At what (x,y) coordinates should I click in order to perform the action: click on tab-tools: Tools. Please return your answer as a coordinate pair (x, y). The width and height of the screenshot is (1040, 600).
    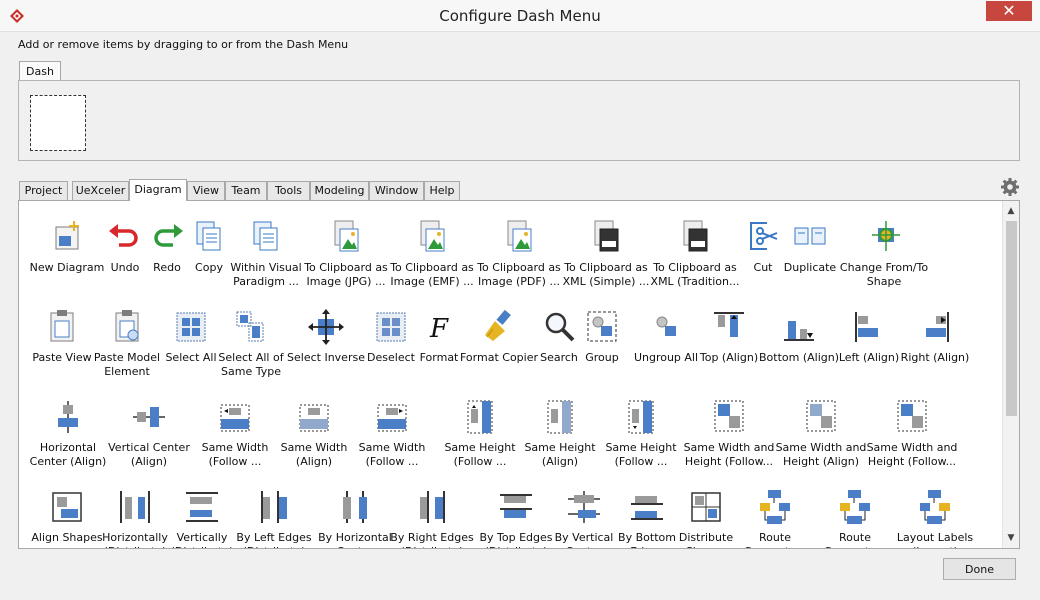
    Looking at the image, I should click on (288, 190).